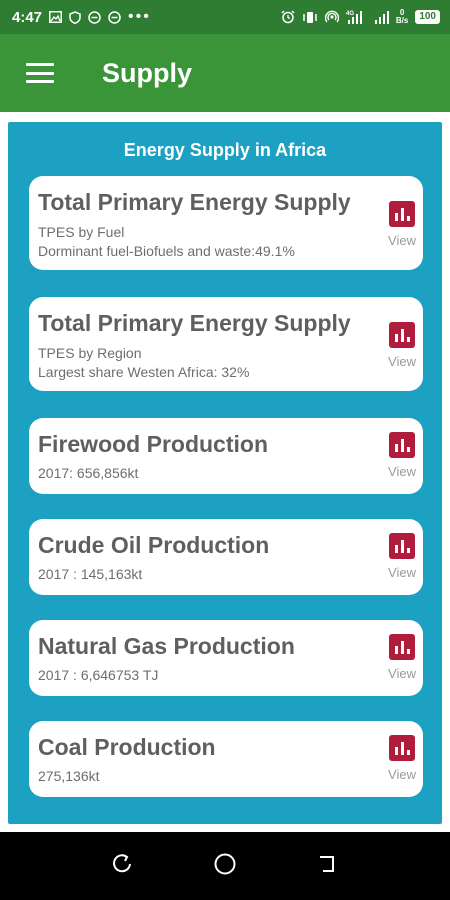  Describe the element at coordinates (127, 747) in the screenshot. I see `card-title: Coal Production` at that location.